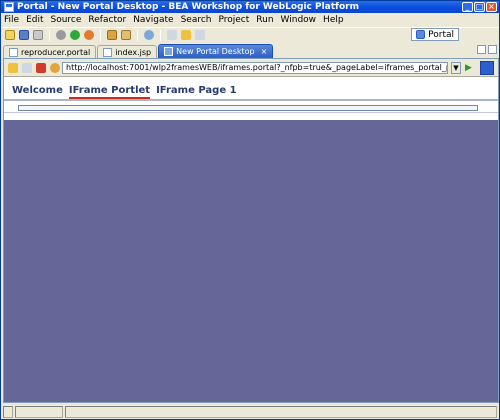 This screenshot has width=500, height=420. I want to click on portal-tab-iframe-page-1: IFrame Page 1, so click(196, 92).